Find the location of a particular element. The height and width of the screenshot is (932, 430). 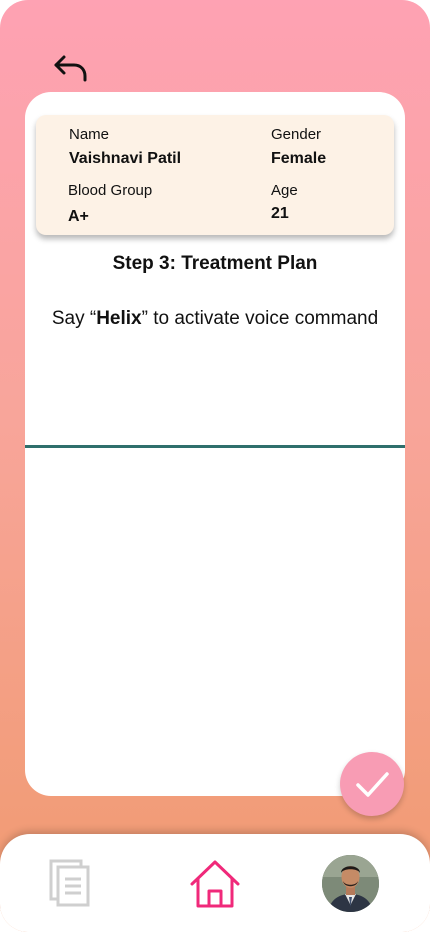

blood-group-value: A+ is located at coordinates (78, 216).